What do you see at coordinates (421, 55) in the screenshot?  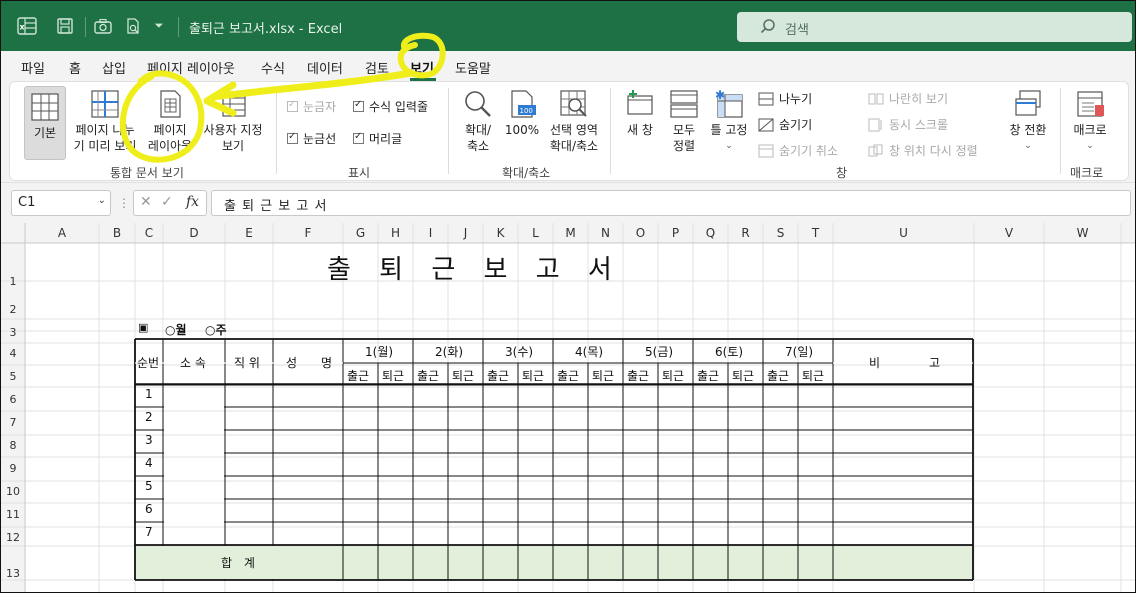 I see `highlight-circle-view-tab` at bounding box center [421, 55].